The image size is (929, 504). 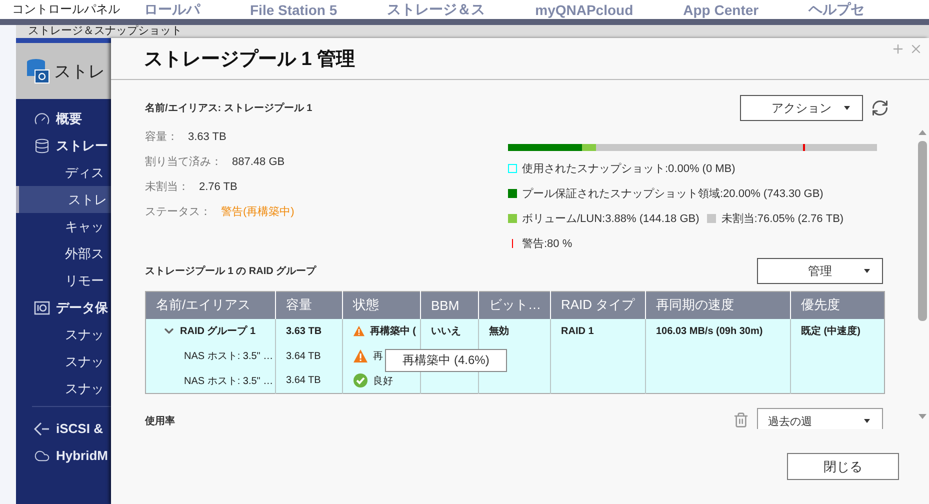 I want to click on check-icon, so click(x=360, y=380).